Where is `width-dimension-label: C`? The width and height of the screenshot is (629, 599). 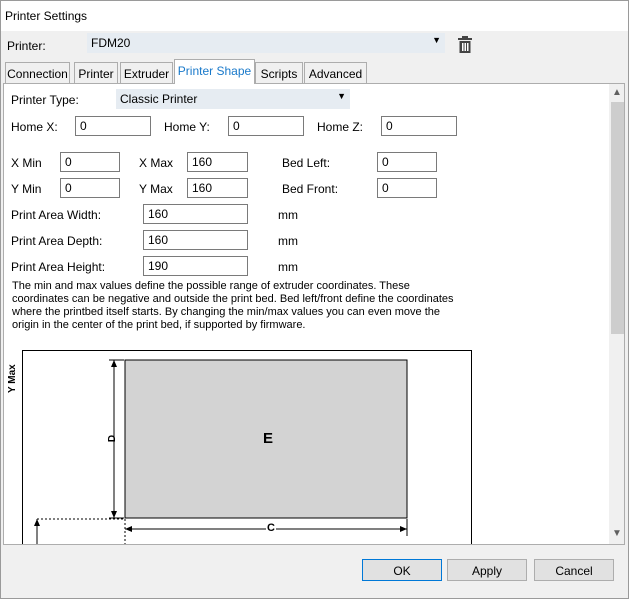
width-dimension-label: C is located at coordinates (271, 528).